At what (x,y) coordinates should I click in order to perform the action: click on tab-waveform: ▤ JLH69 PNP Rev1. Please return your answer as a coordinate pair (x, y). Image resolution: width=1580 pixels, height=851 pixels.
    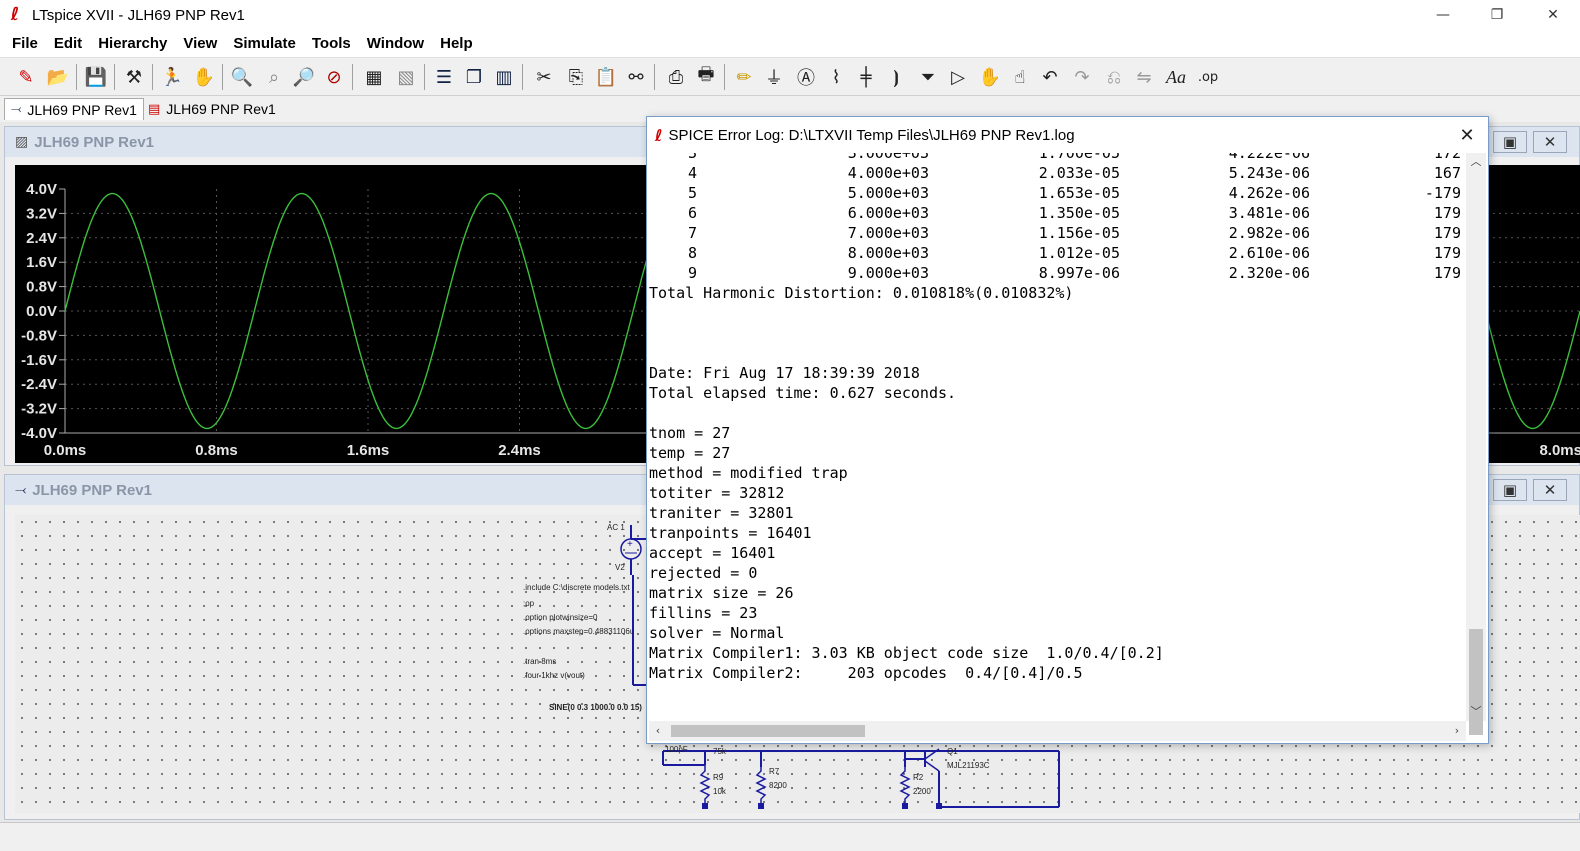
    Looking at the image, I should click on (212, 109).